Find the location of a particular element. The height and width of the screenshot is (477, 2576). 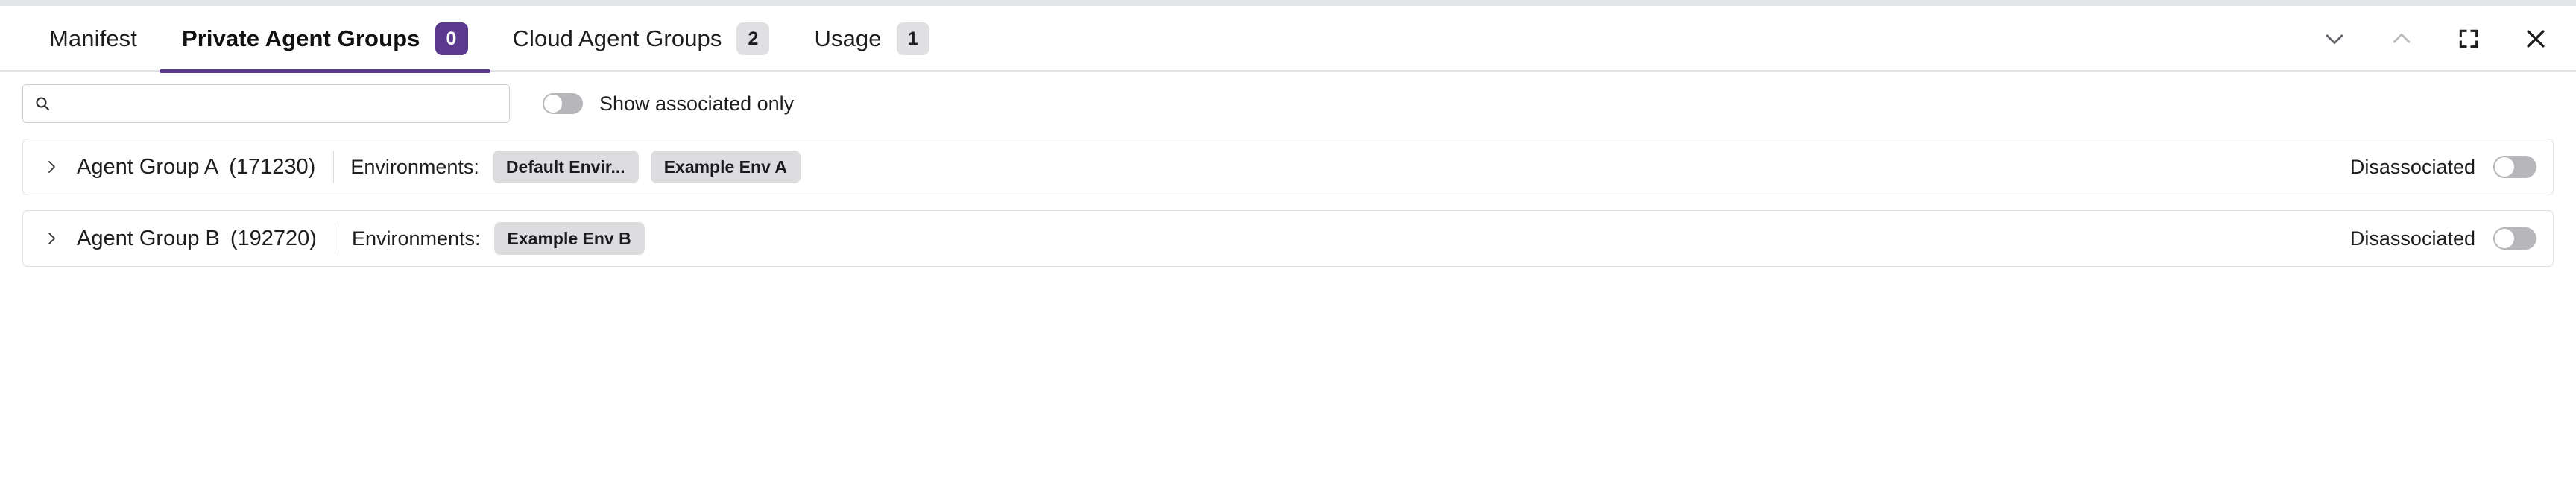

tab-cloud-agent-groups: Cloud Agent Groups 2 is located at coordinates (641, 39).